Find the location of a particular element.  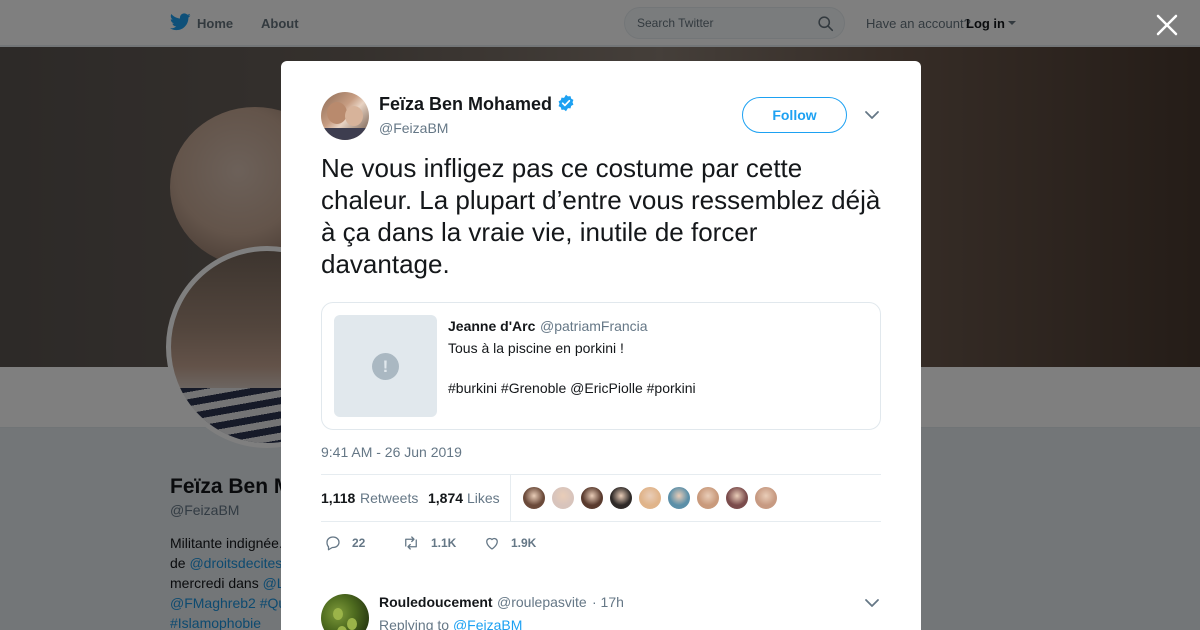

likes-count: 1,874 is located at coordinates (445, 498).